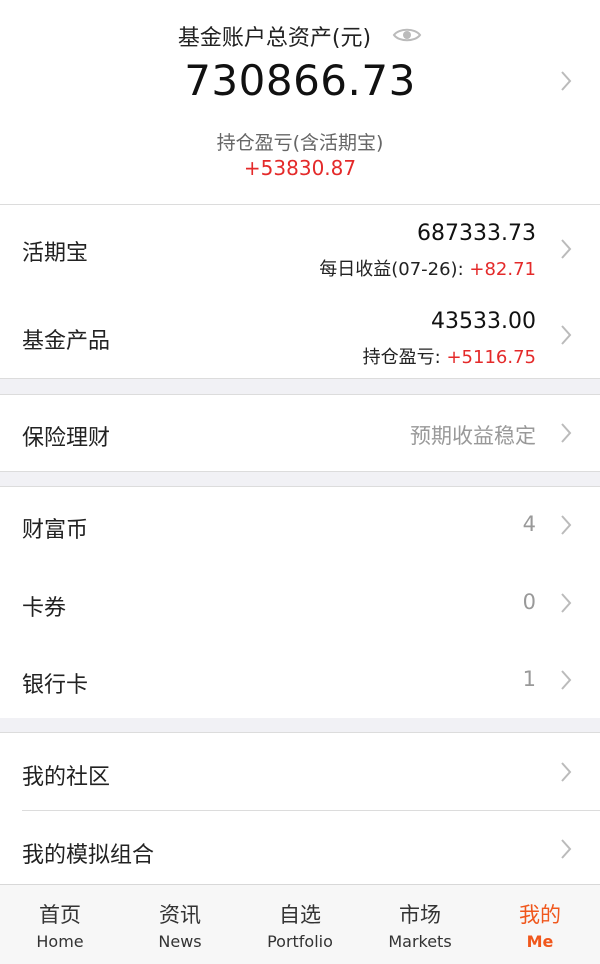 The height and width of the screenshot is (964, 600). I want to click on coupon-count: 0, so click(529, 602).